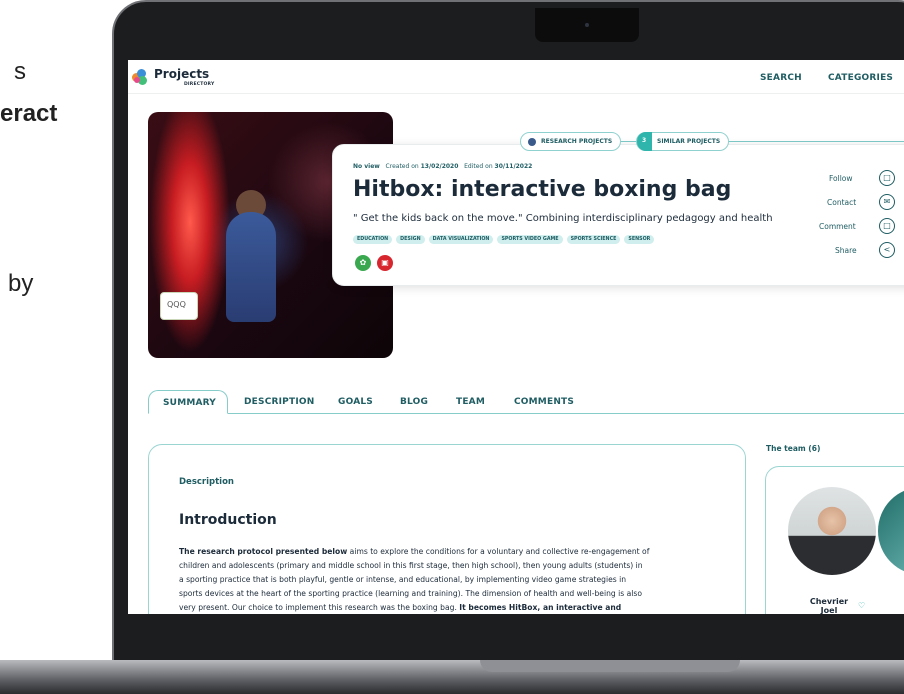 Image resolution: width=904 pixels, height=694 pixels. Describe the element at coordinates (20, 71) in the screenshot. I see `page-fragment-1: s` at that location.